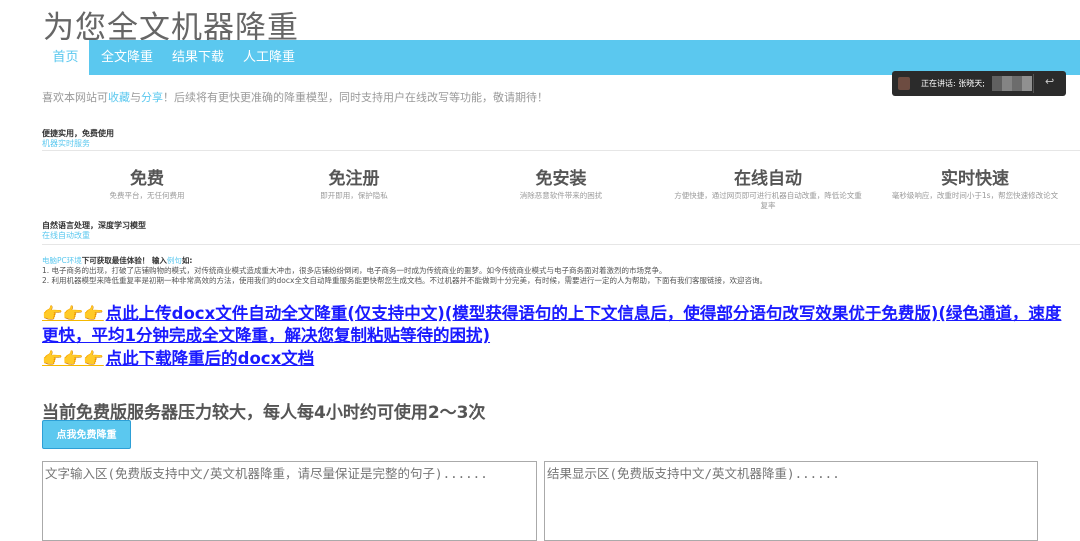 Image resolution: width=1080 pixels, height=541 pixels. I want to click on feature-desc: 免费平台，无任何费用, so click(147, 195).